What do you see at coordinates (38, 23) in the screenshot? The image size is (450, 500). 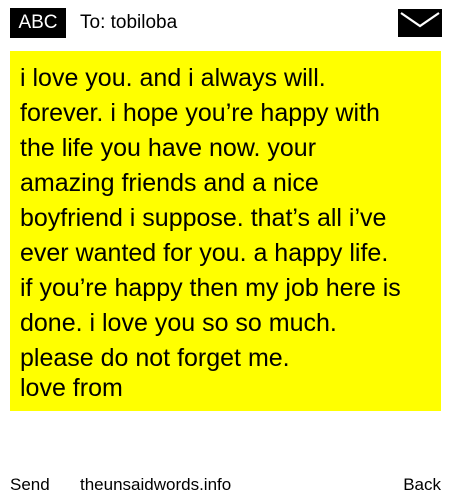 I see `input-mode-button: ABC` at bounding box center [38, 23].